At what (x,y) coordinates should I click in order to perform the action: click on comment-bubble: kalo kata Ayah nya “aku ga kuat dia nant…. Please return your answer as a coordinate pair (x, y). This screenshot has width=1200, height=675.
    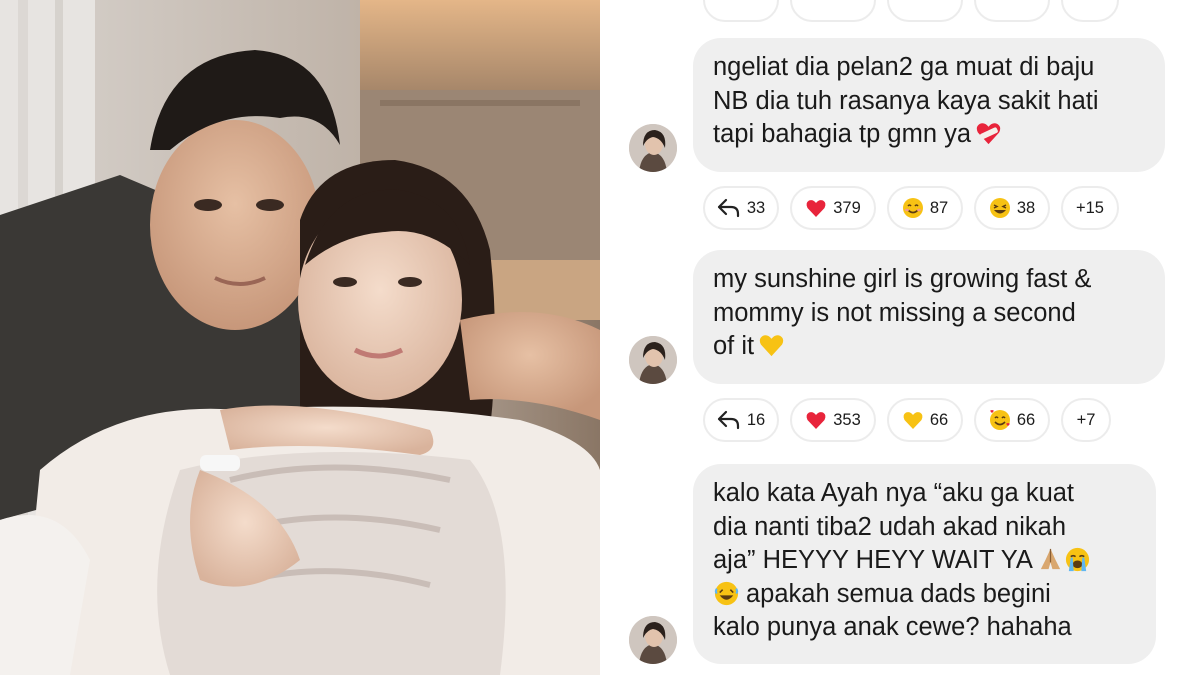
    Looking at the image, I should click on (924, 564).